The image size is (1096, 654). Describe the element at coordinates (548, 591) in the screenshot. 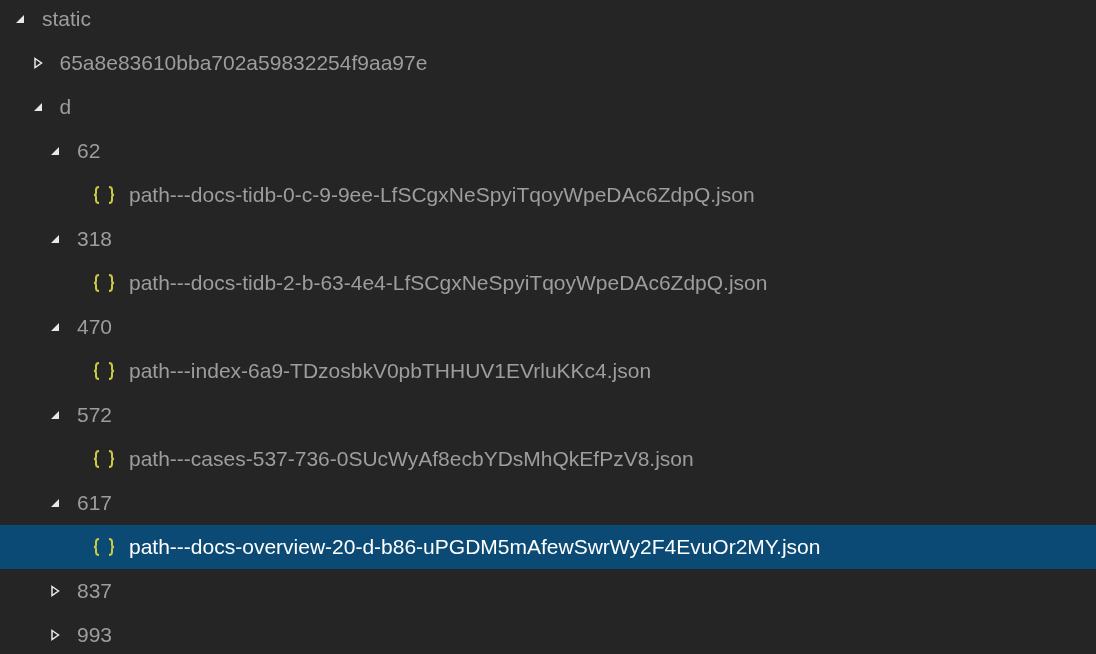

I see `folder-row: 837` at that location.